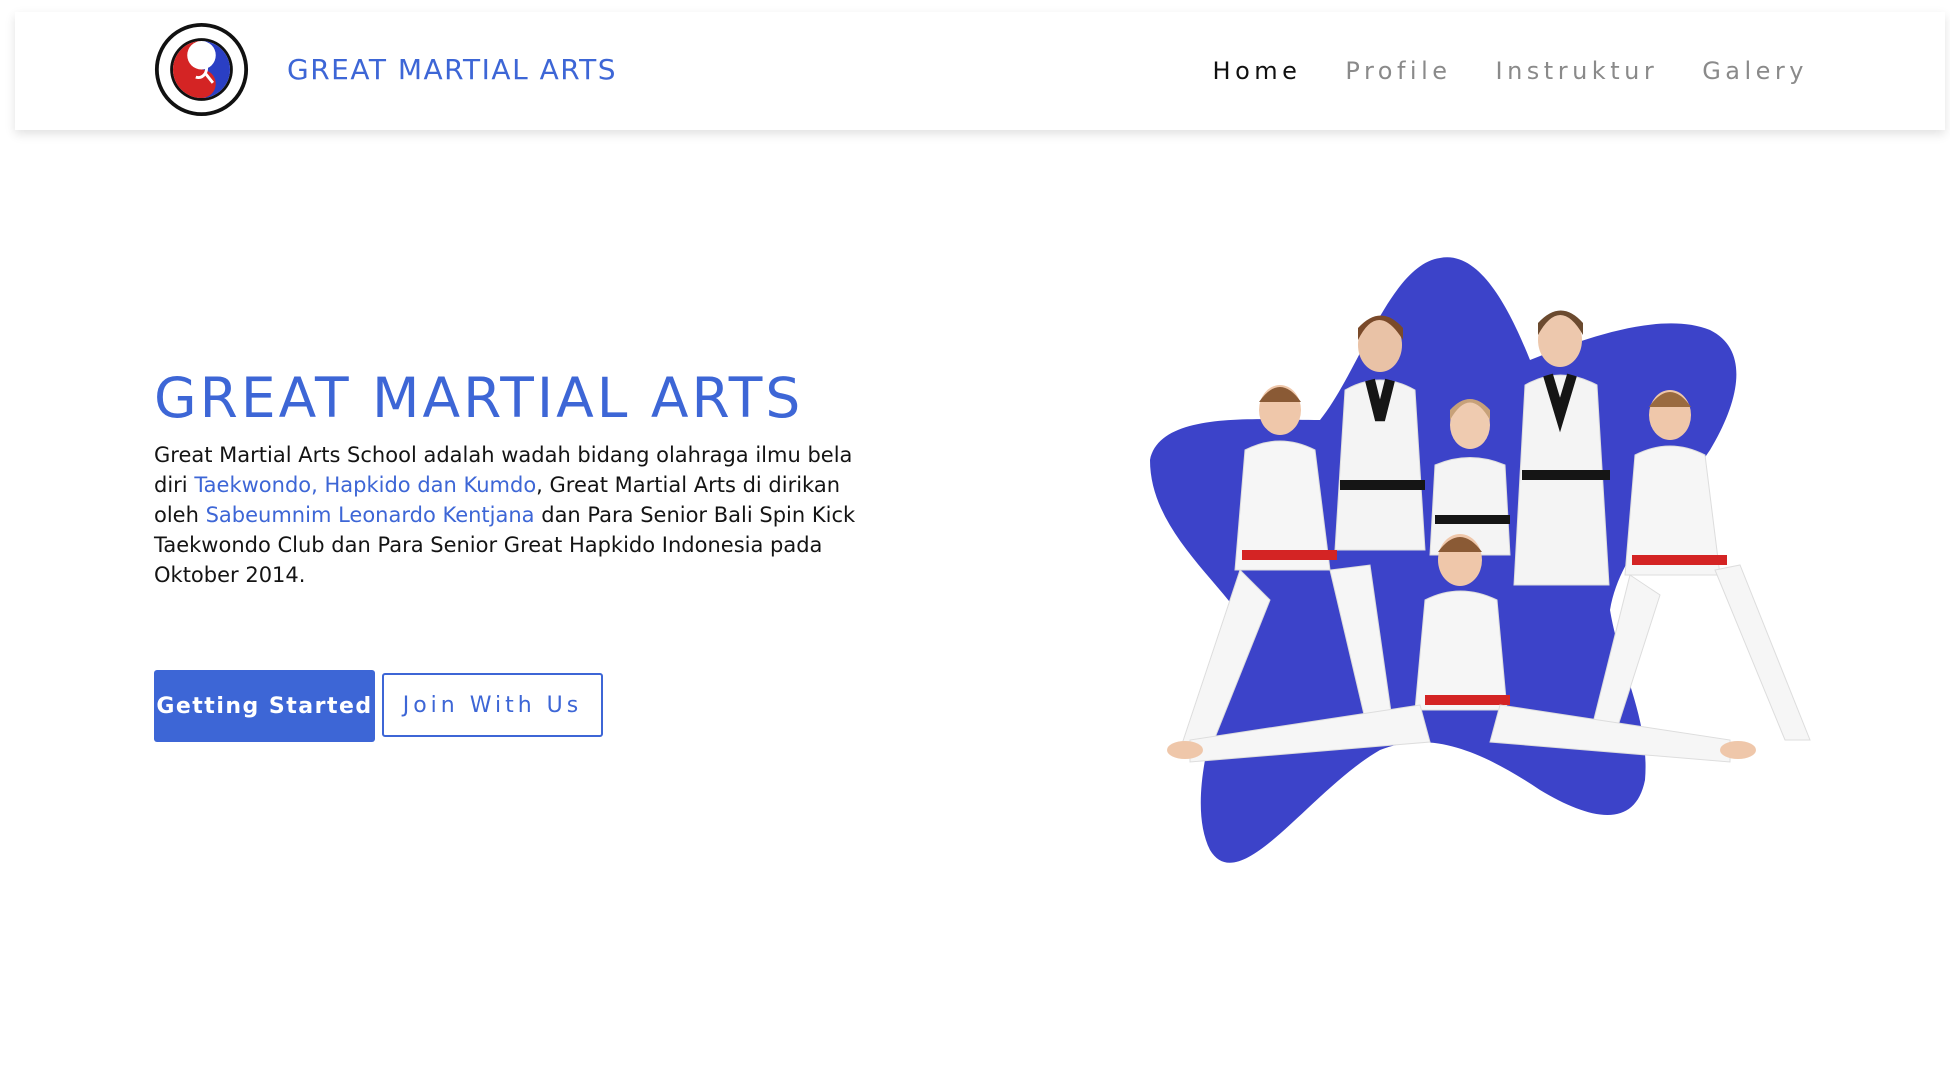 Image resolution: width=1950 pixels, height=1092 pixels. I want to click on join-with-us-button: Join With Us, so click(492, 705).